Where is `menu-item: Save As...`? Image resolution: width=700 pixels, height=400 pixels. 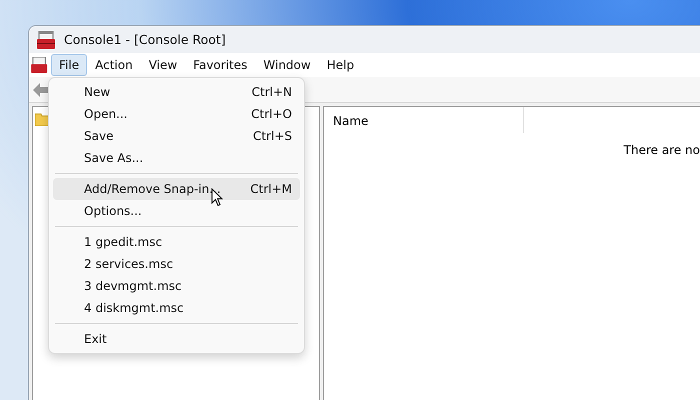 menu-item: Save As... is located at coordinates (176, 158).